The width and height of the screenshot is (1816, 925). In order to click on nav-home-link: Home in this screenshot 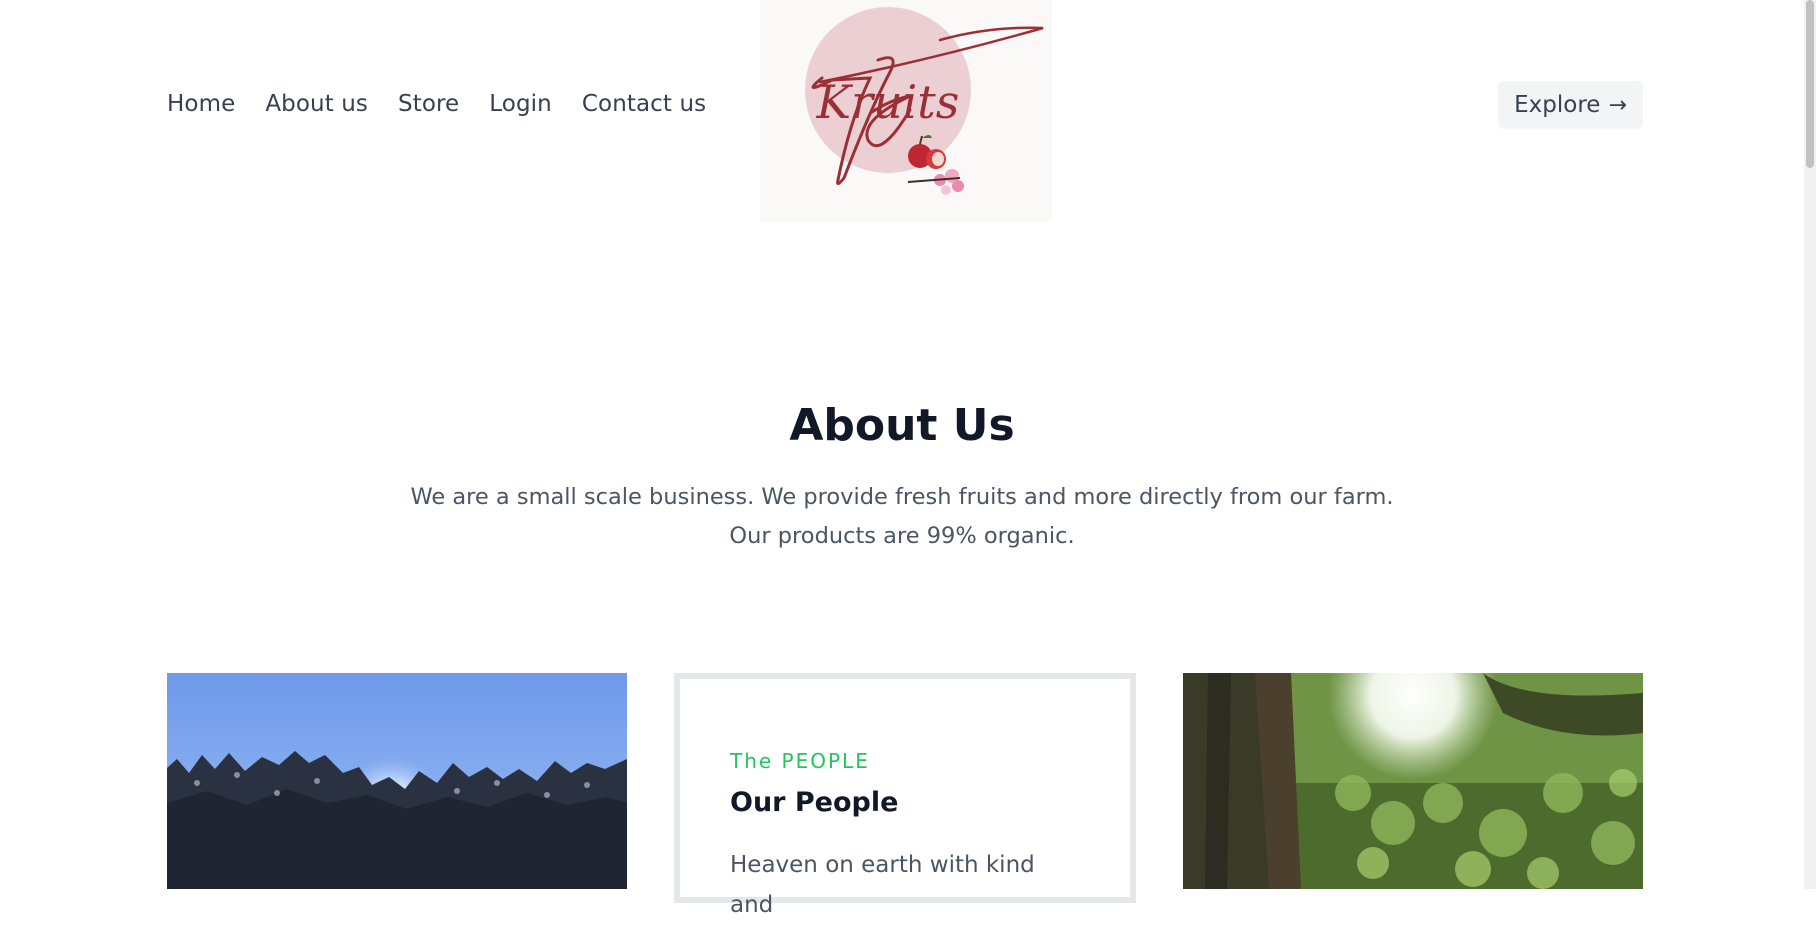, I will do `click(201, 104)`.